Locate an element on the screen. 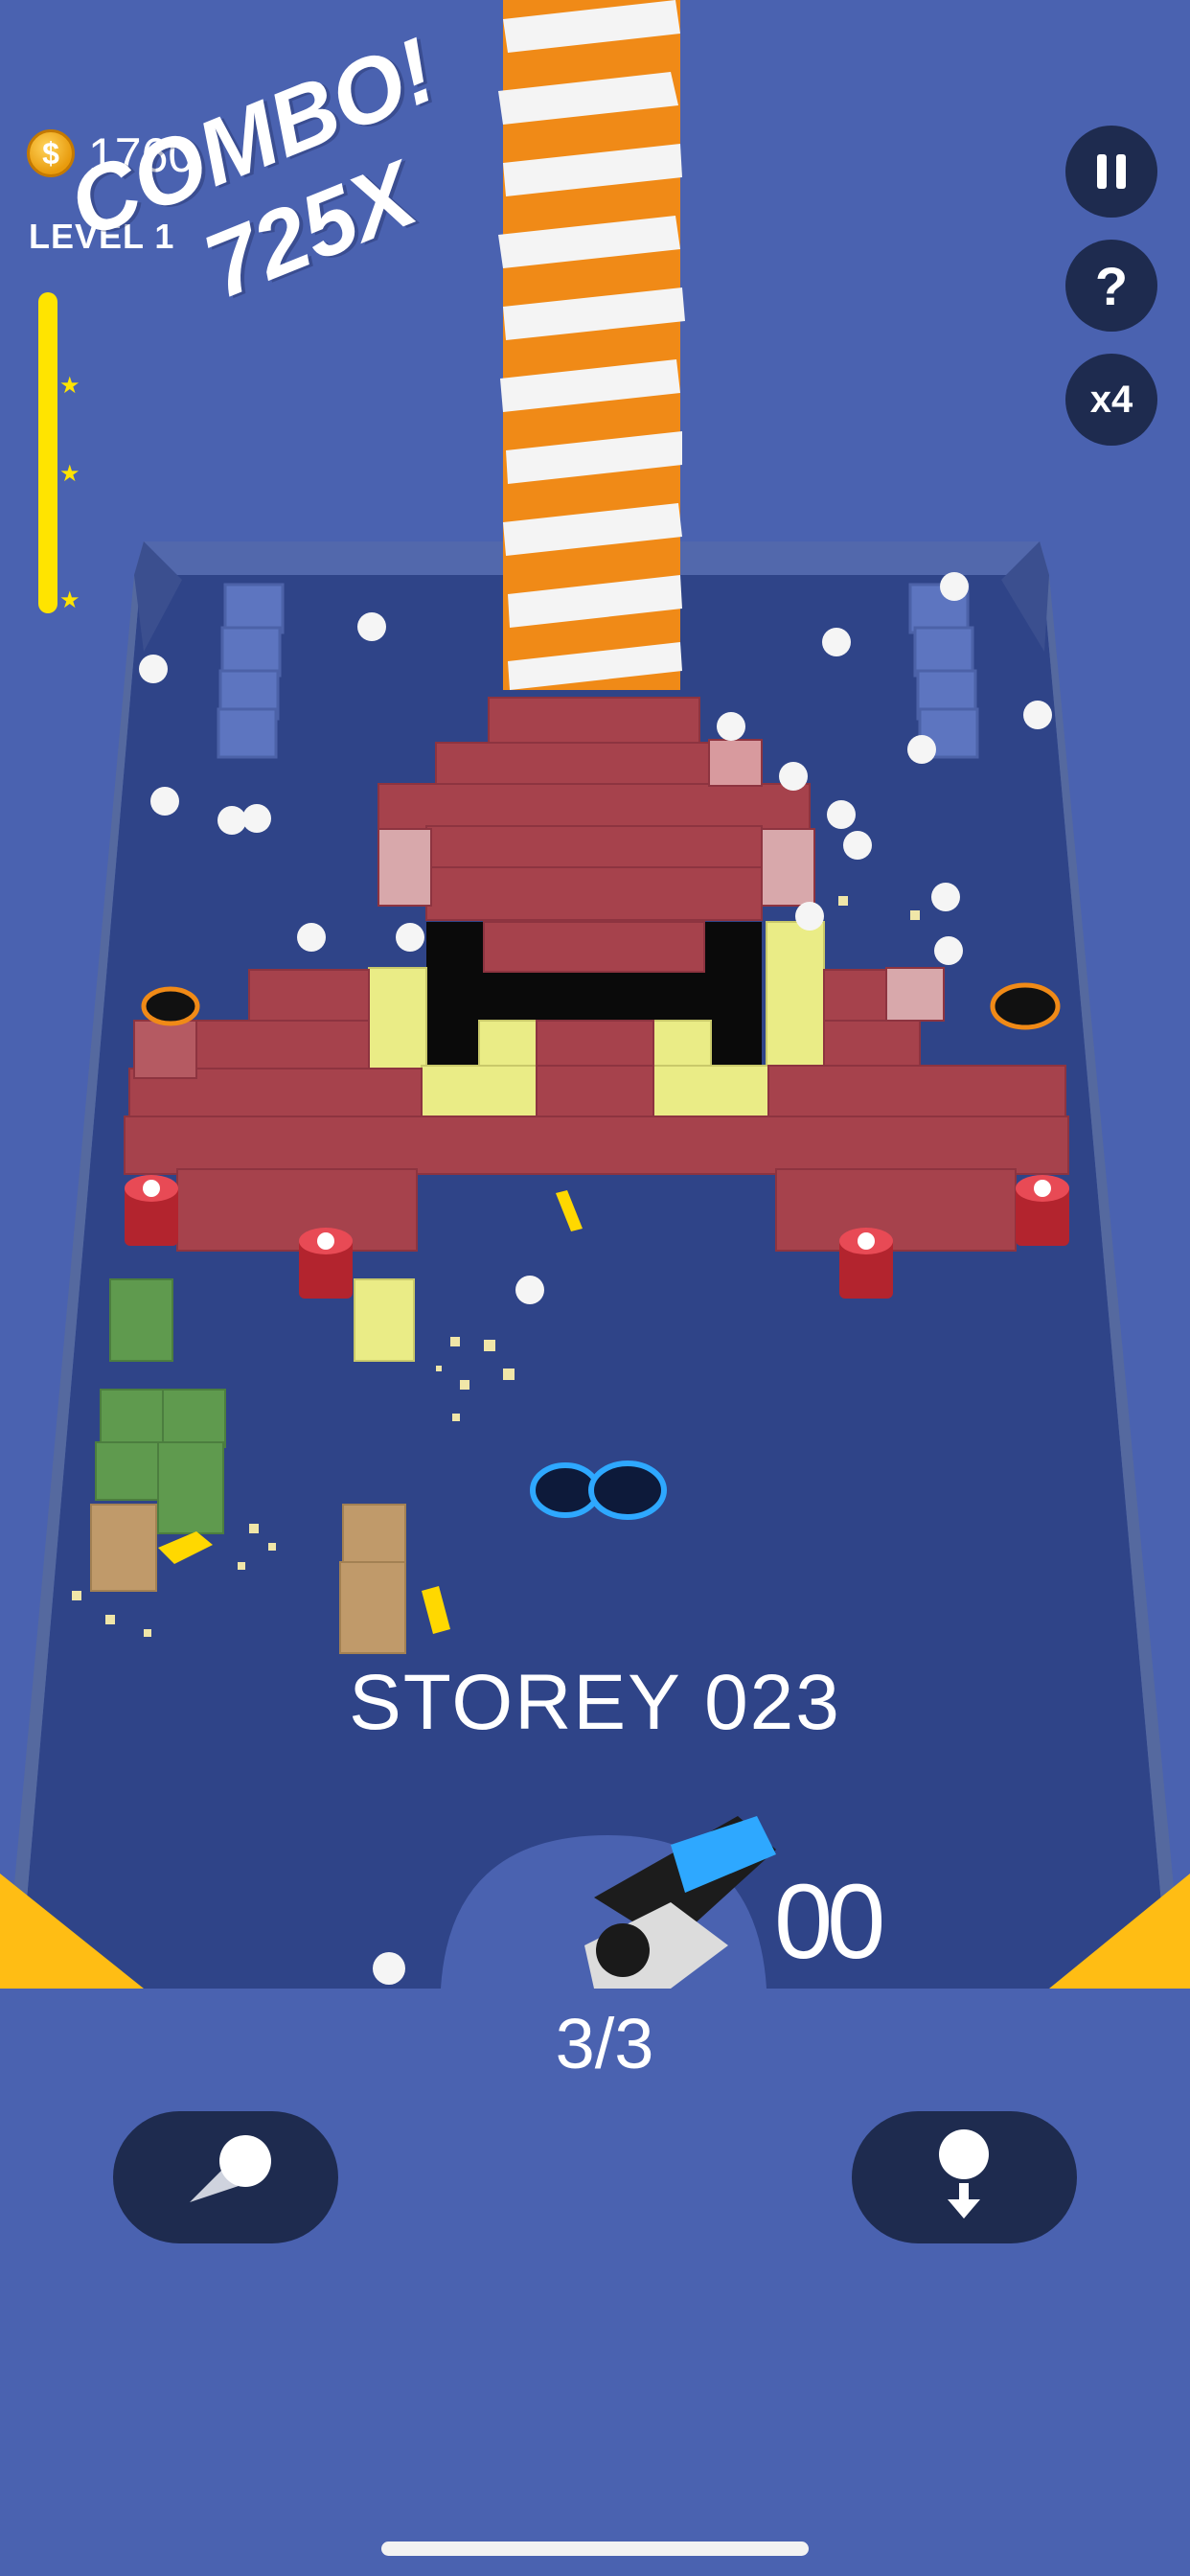  speed-button: x4 is located at coordinates (1111, 400).